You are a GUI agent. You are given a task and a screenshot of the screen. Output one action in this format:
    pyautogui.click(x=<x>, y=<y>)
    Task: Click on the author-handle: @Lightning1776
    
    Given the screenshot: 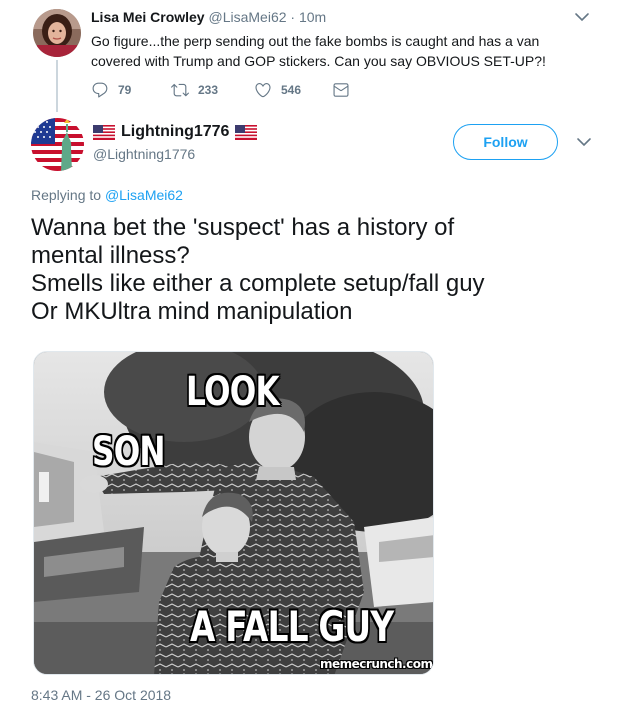 What is the action you would take?
    pyautogui.click(x=144, y=154)
    